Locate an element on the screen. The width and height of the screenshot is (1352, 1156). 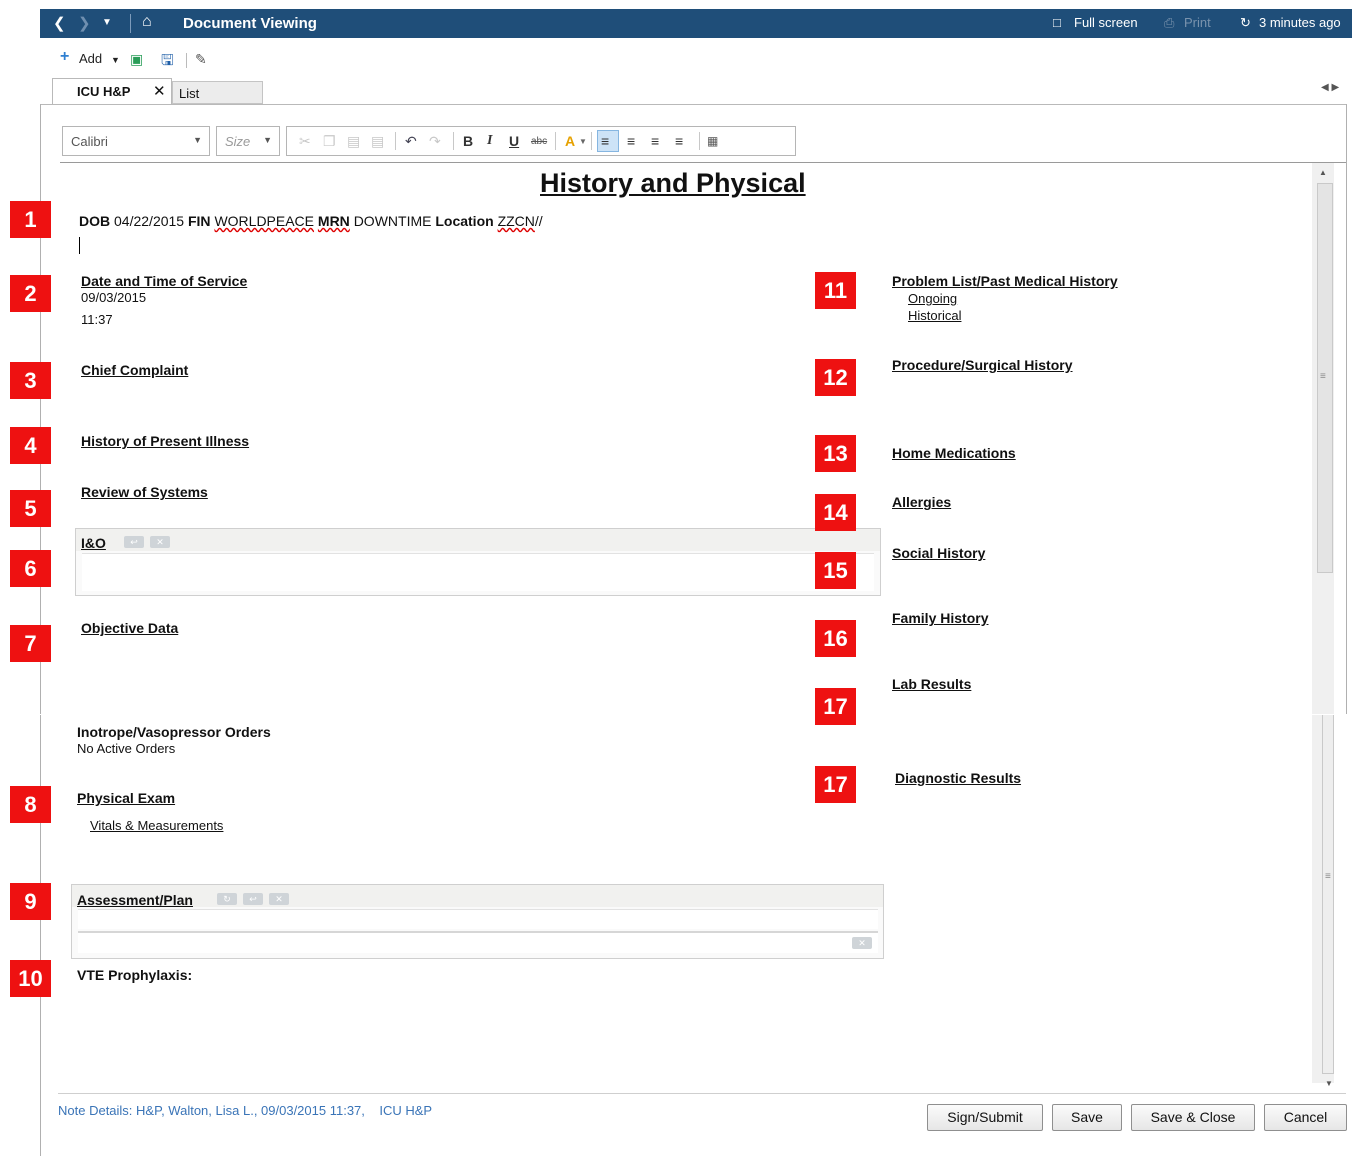
italic-icon: I is located at coordinates (489, 141).